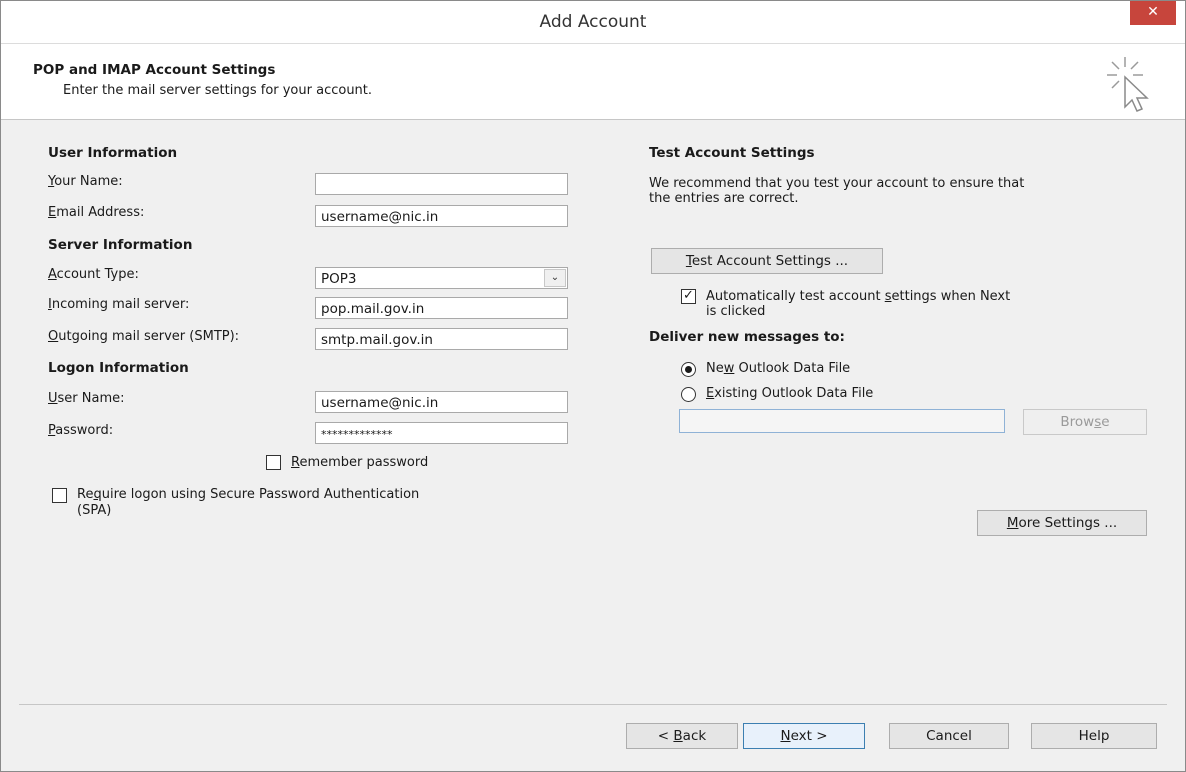 The image size is (1186, 772). Describe the element at coordinates (441, 308) in the screenshot. I see `incoming-server-input: pop.mail.gov.in` at that location.